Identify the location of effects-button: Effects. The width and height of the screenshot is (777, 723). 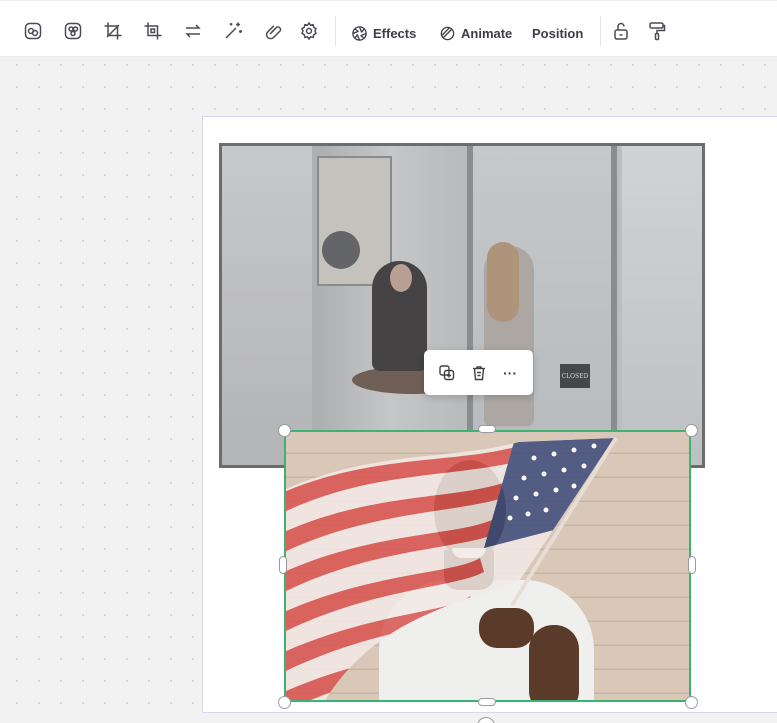
(383, 33).